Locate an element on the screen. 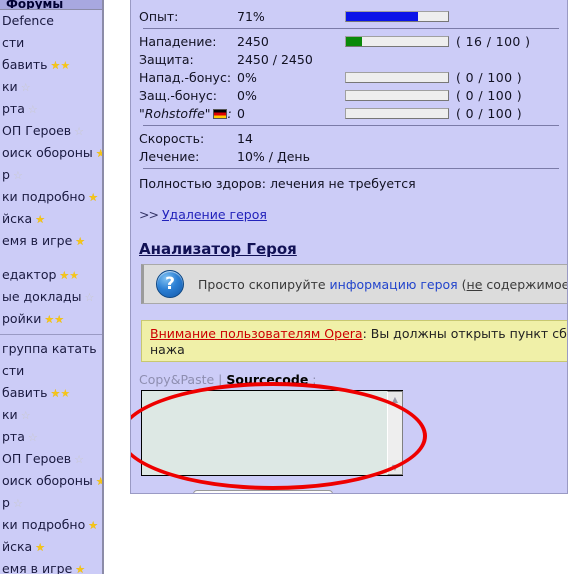 This screenshot has height=579, width=571. stat-label: Опыт: is located at coordinates (188, 16).